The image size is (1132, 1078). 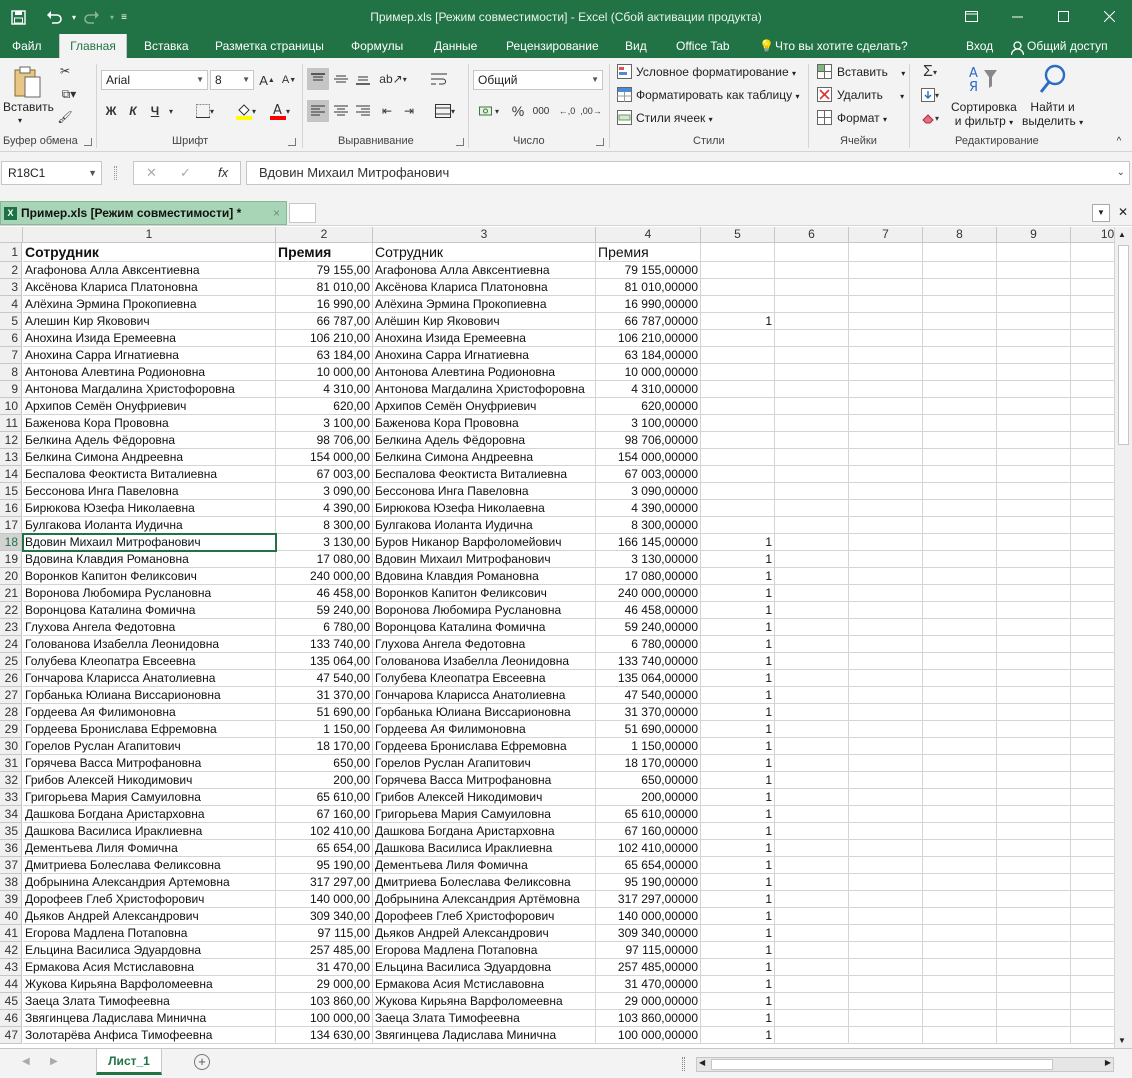 I want to click on grid-cell: 63 184,00, so click(x=324, y=355).